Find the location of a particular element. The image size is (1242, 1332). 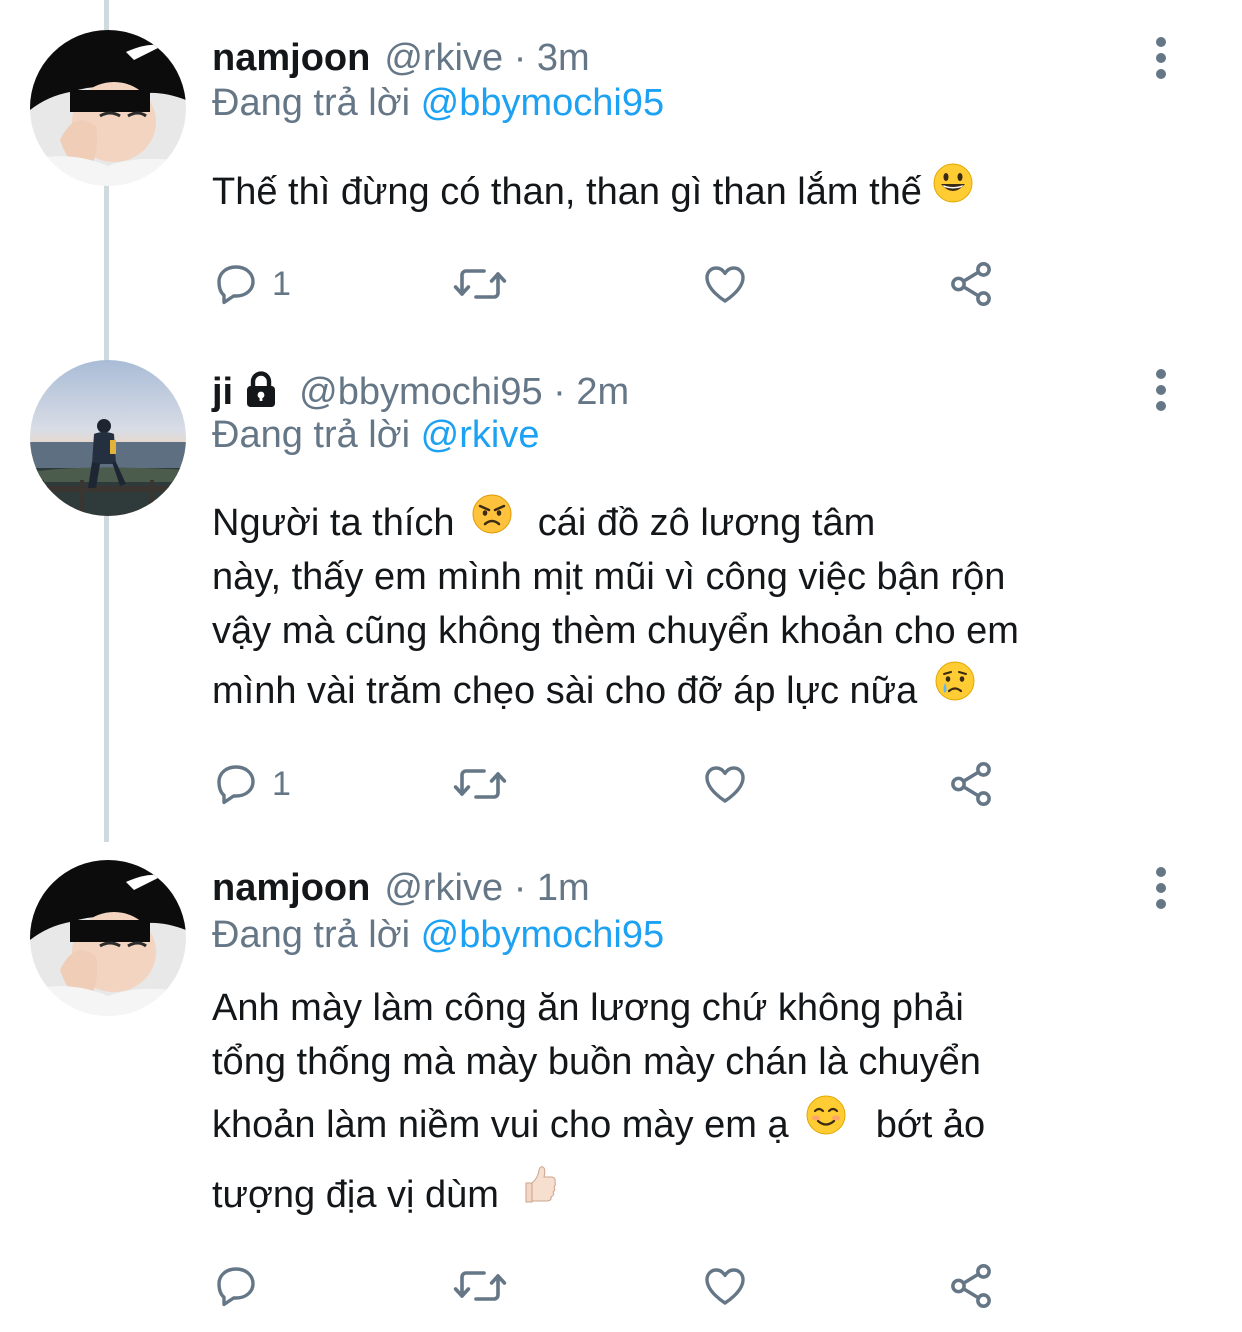

tweet-header: ji @bbymochi95 · 2m is located at coordinates (420, 392).